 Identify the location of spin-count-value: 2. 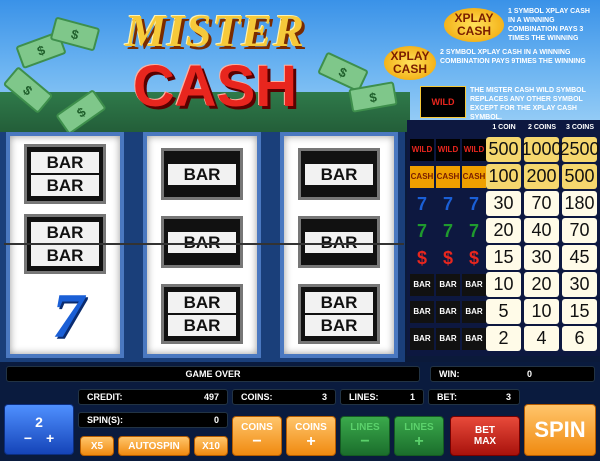
(39, 421).